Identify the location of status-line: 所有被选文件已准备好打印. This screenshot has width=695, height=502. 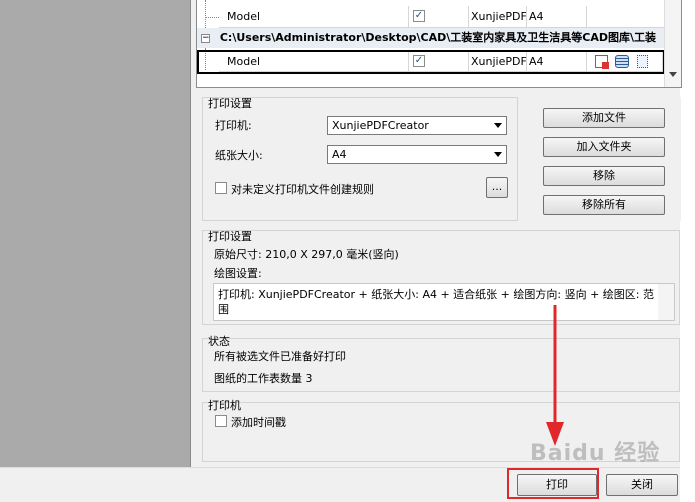
(280, 356).